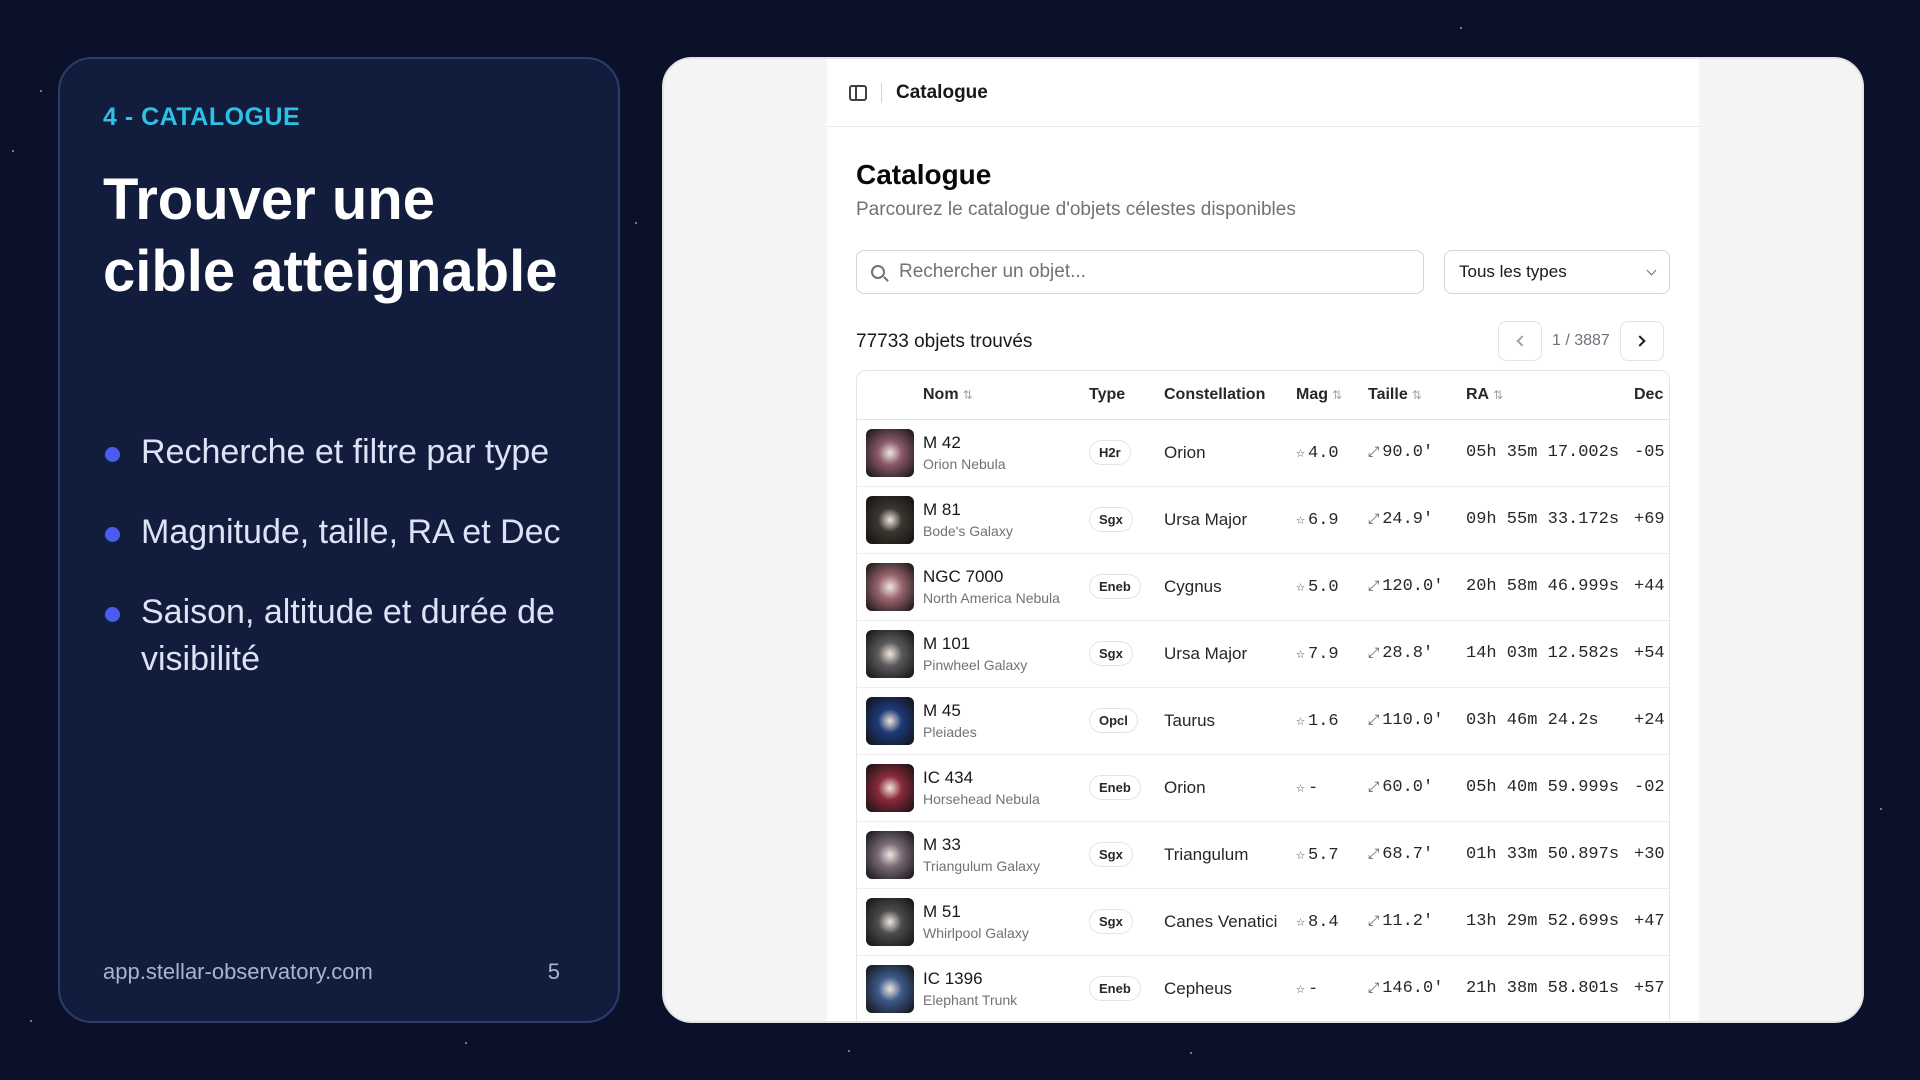 Image resolution: width=1920 pixels, height=1080 pixels. Describe the element at coordinates (1550, 453) in the screenshot. I see `ra-value: 05h 35m 17.002s` at that location.